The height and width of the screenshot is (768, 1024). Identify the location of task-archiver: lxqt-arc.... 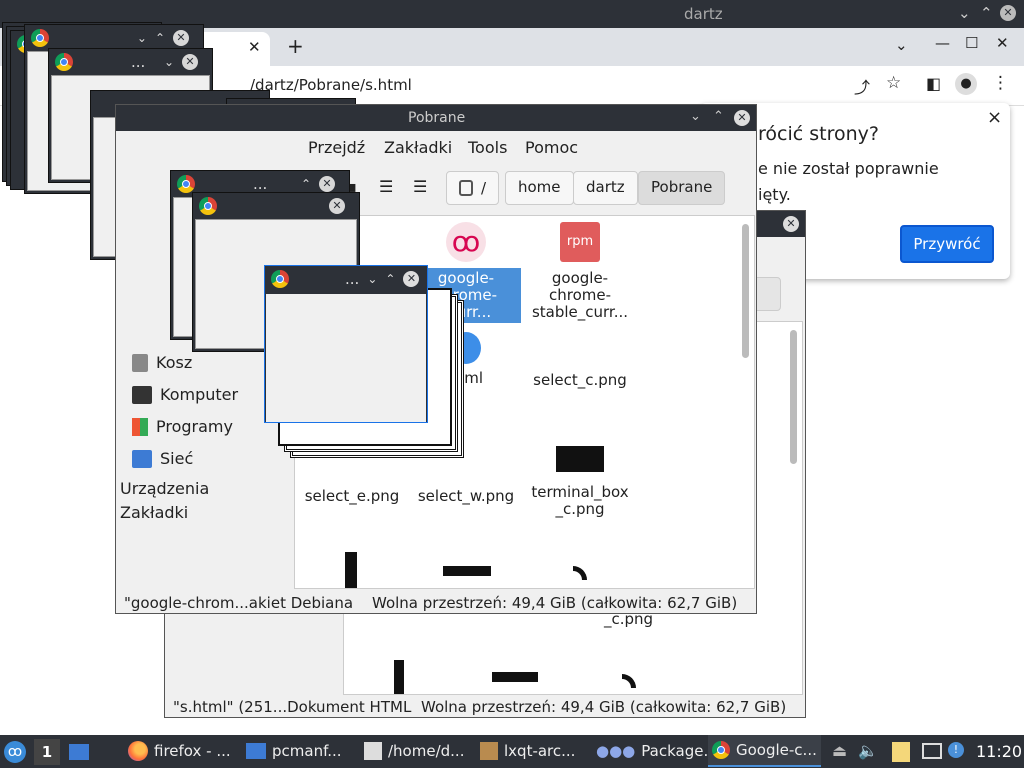
(527, 751).